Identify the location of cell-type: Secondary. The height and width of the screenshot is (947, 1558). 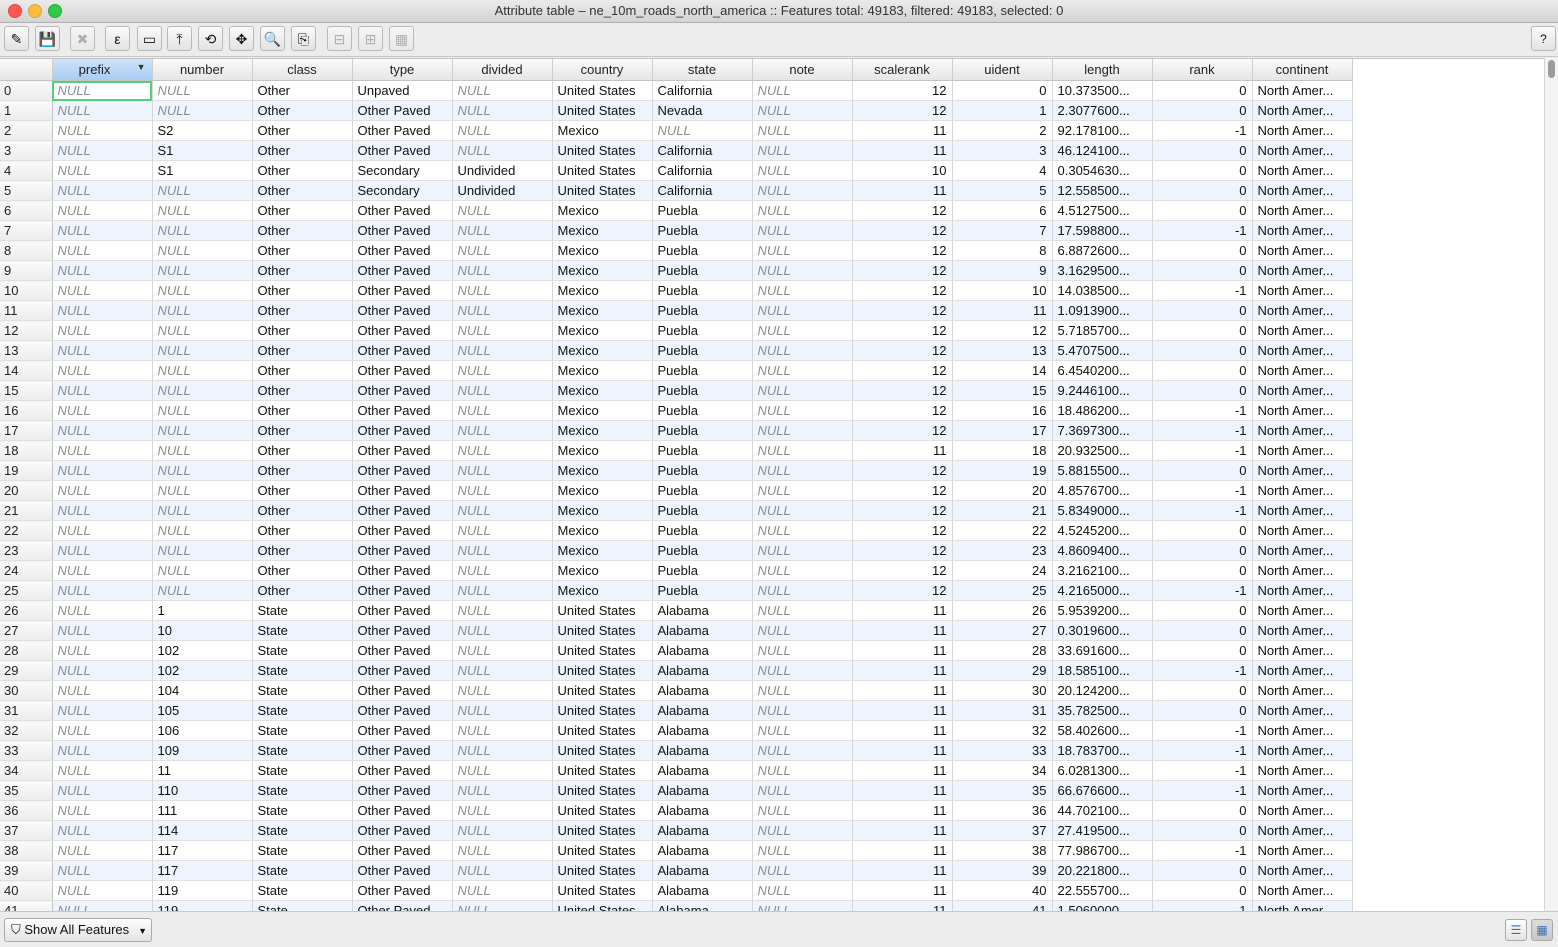
(402, 170).